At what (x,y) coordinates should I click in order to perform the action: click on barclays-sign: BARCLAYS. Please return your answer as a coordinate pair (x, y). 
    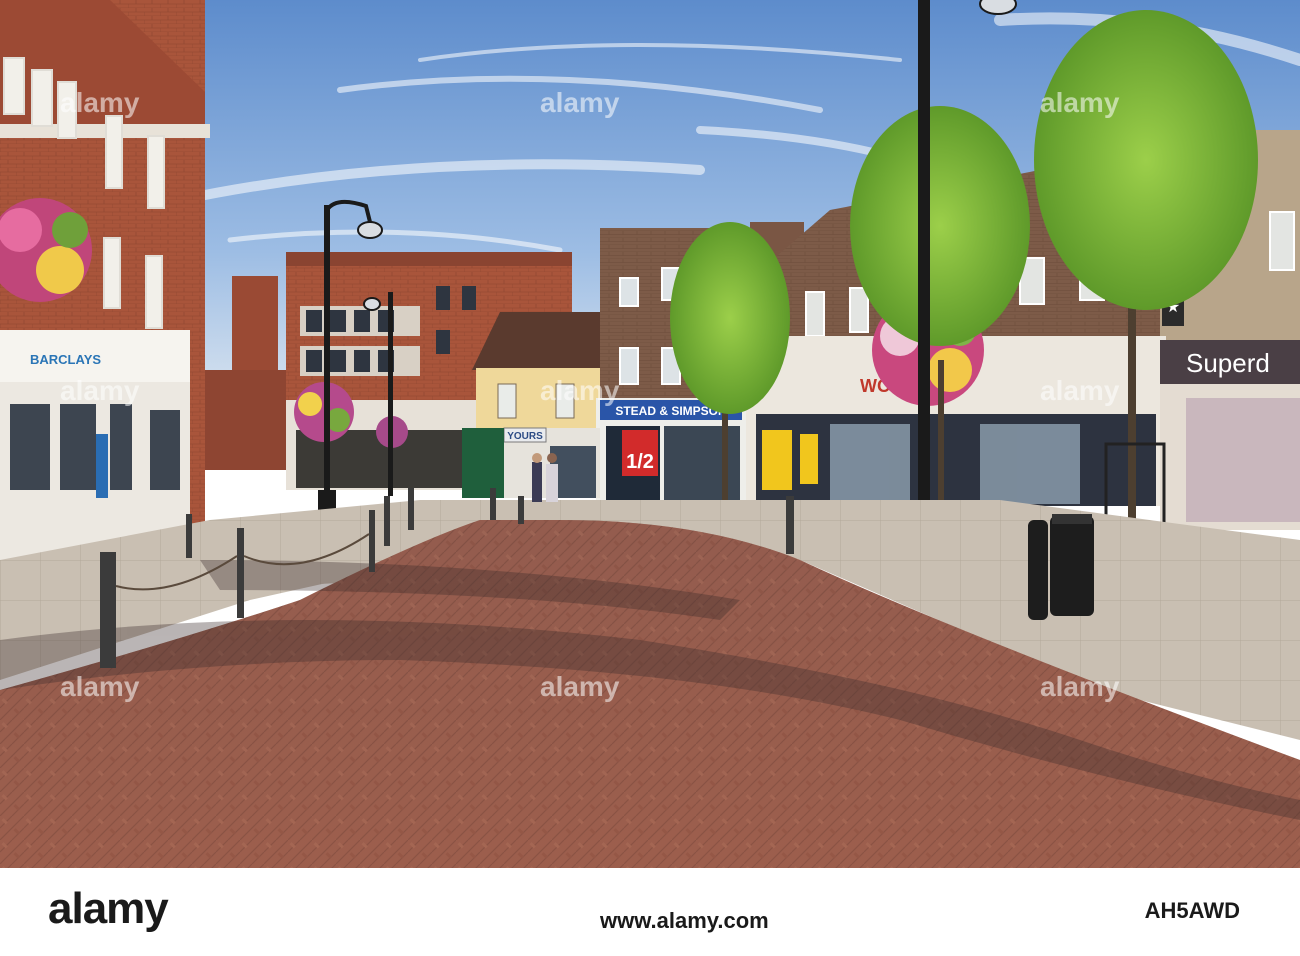
    Looking at the image, I should click on (65, 359).